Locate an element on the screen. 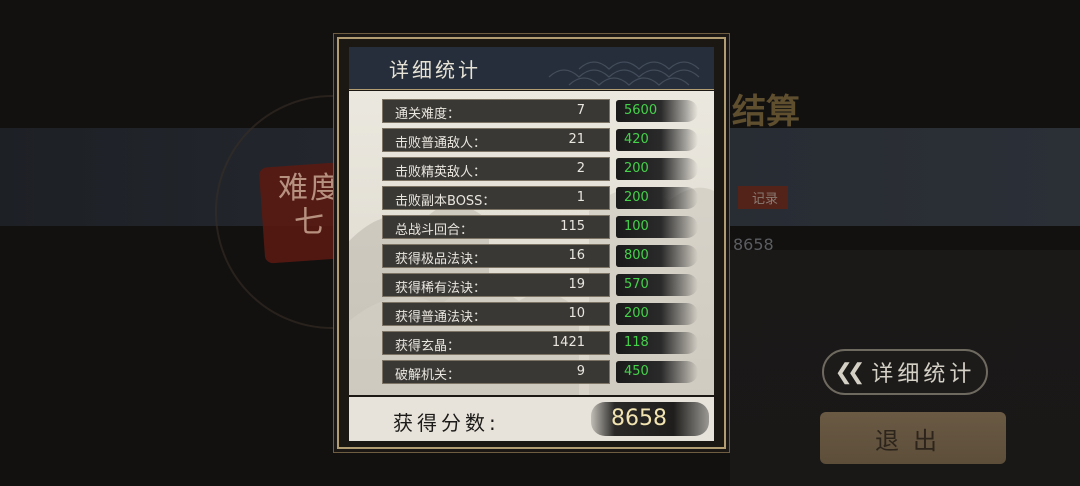  stat-label: 击败副本BOSS： is located at coordinates (445, 201).